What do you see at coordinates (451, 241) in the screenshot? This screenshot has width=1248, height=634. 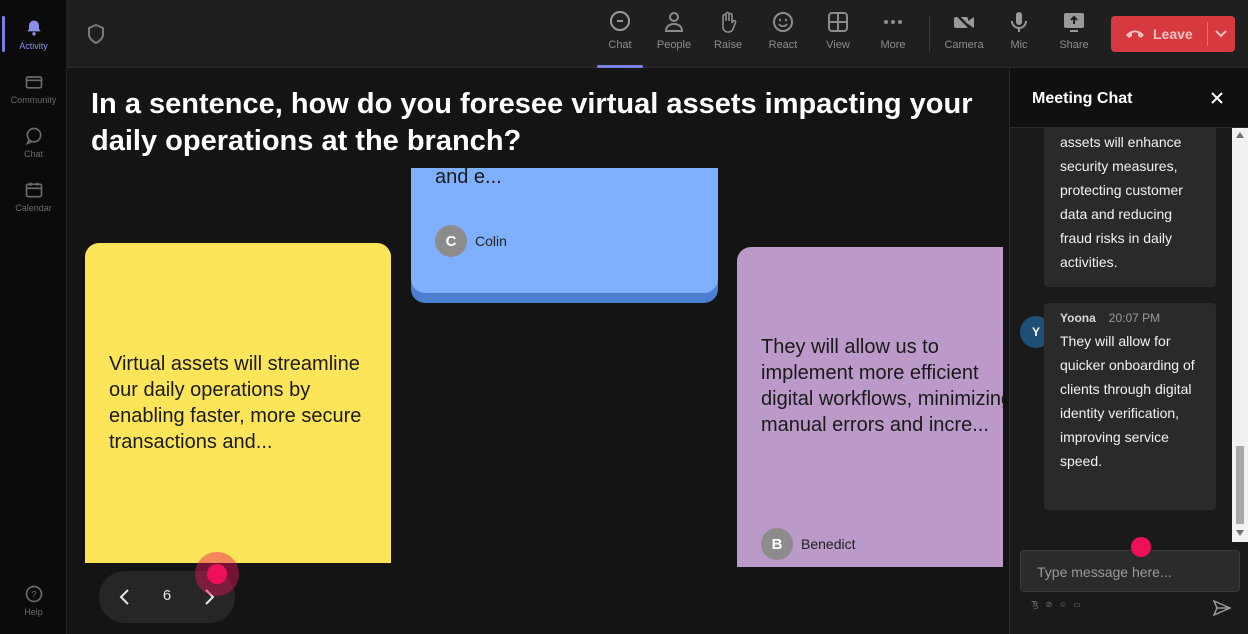 I see `avatar: C` at bounding box center [451, 241].